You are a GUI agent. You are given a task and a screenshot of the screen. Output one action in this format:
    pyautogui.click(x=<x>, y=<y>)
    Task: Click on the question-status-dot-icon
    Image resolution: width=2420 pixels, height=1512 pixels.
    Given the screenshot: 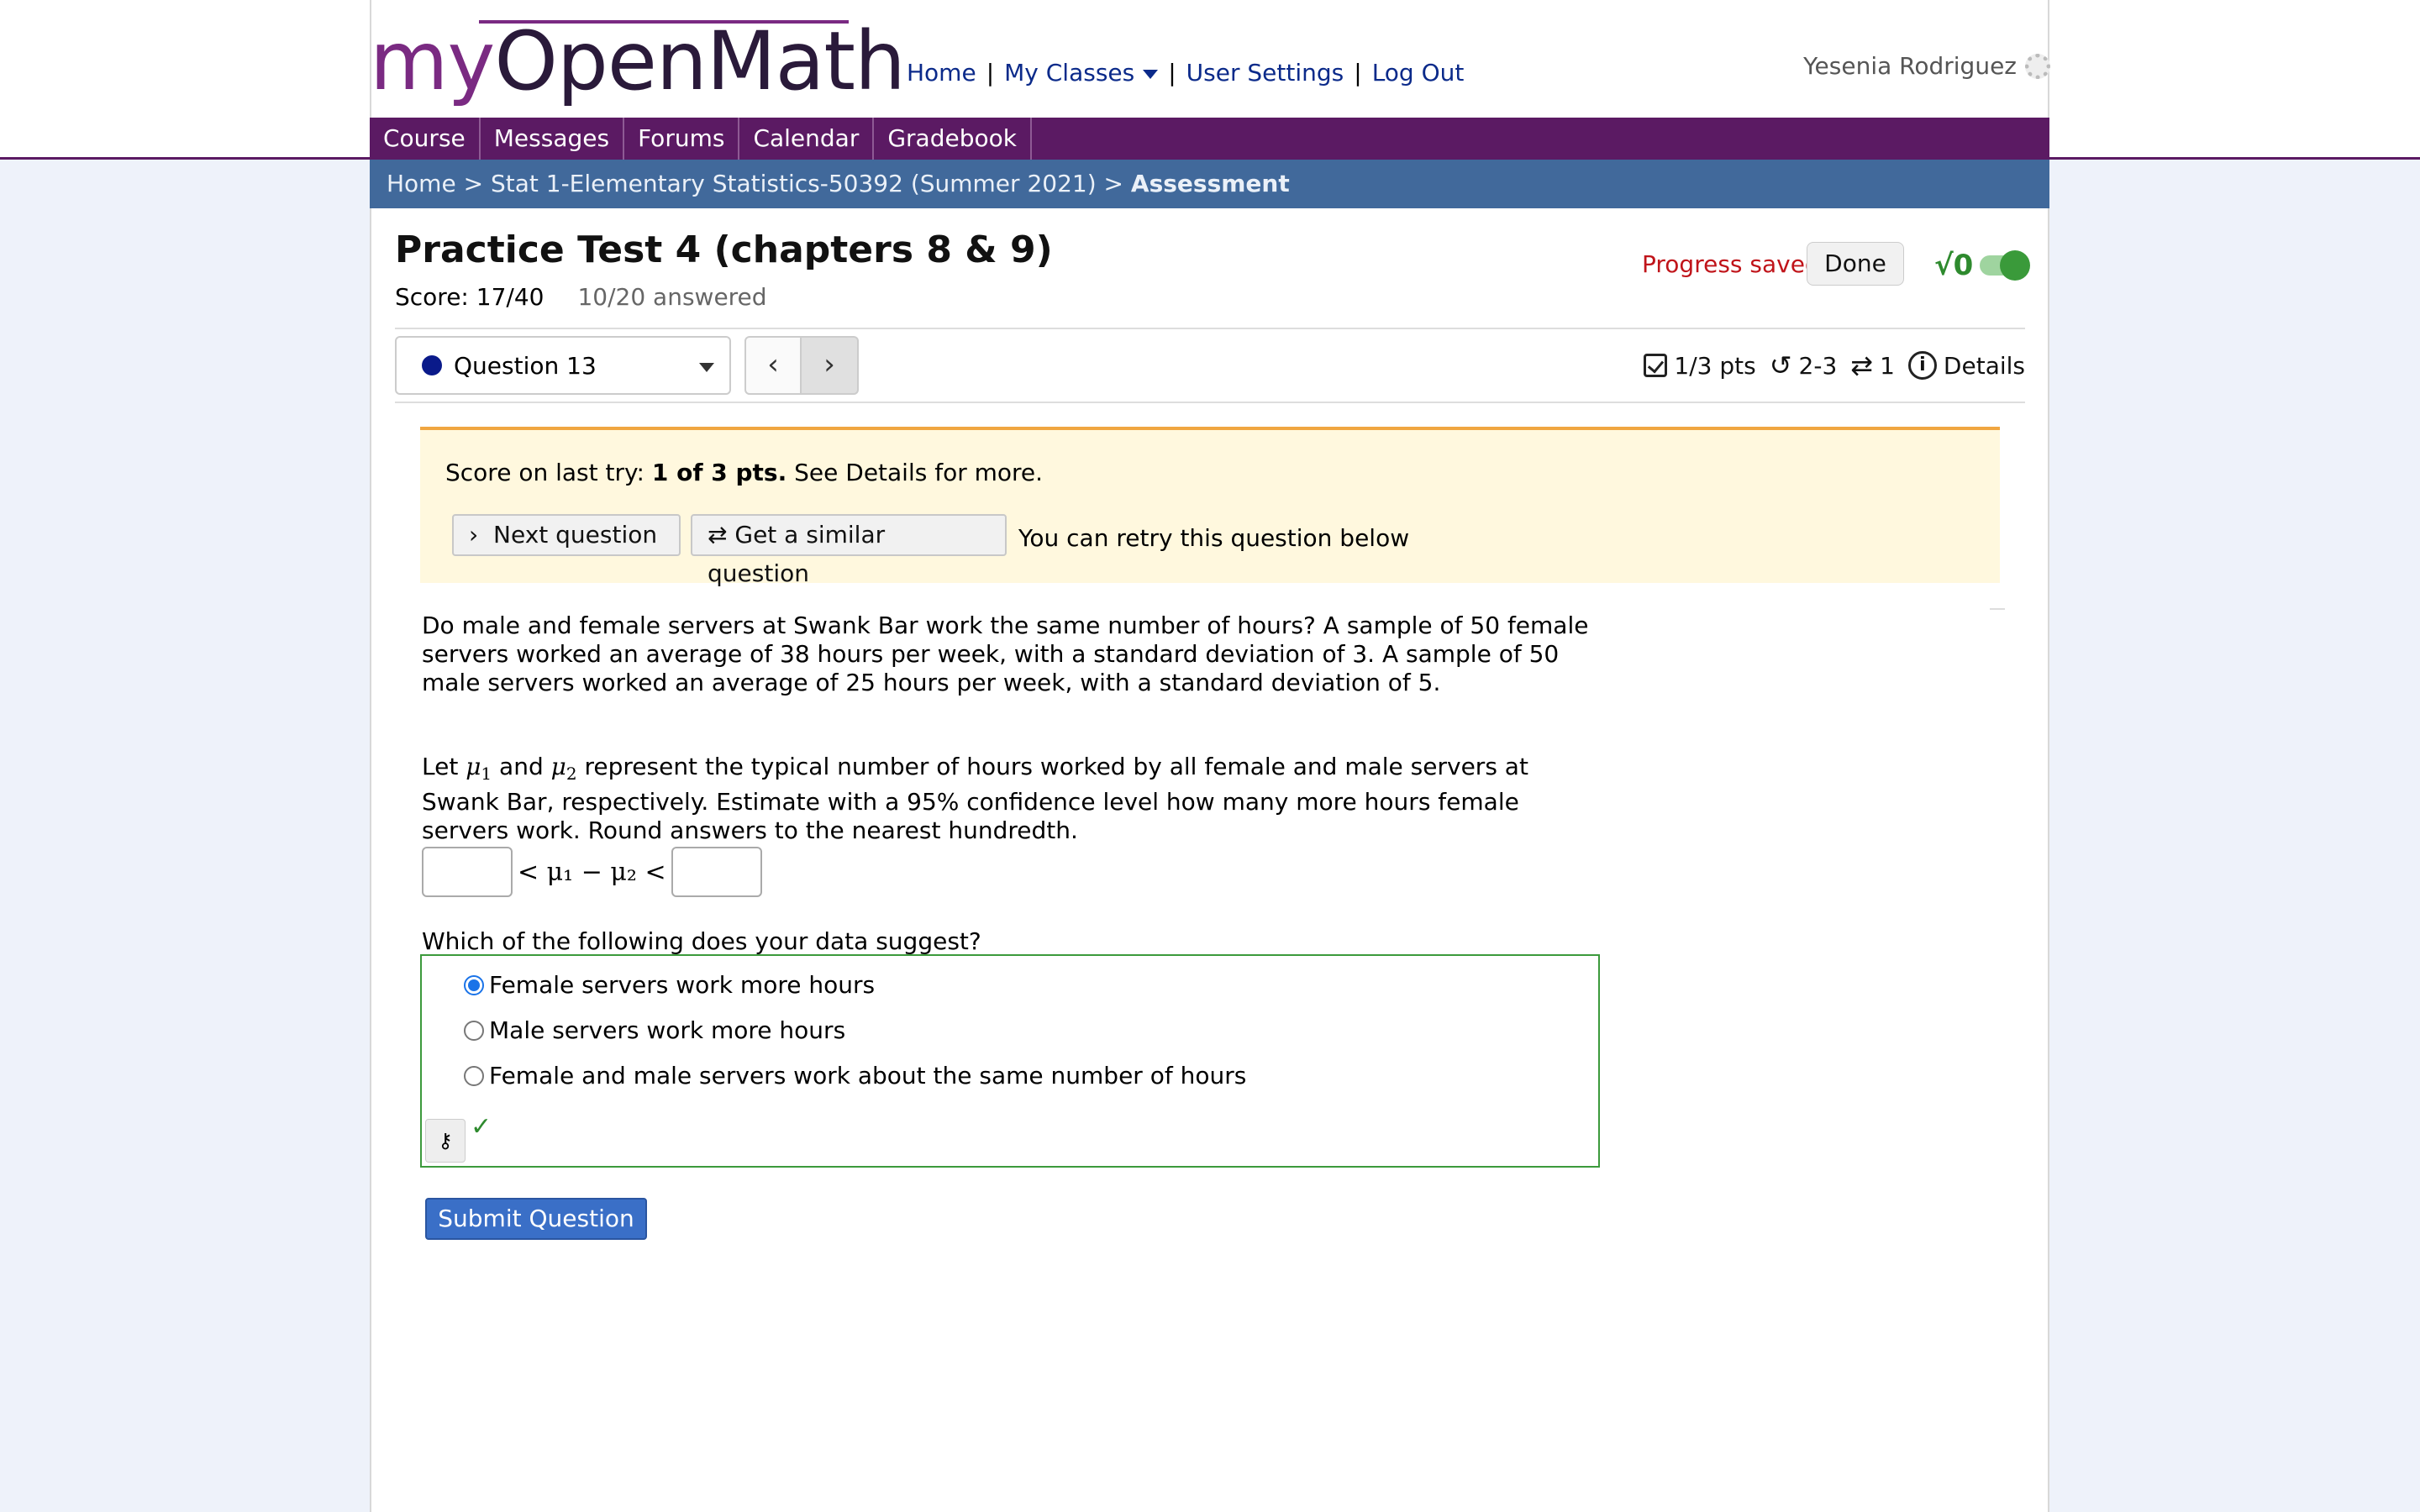 What is the action you would take?
    pyautogui.click(x=432, y=365)
    